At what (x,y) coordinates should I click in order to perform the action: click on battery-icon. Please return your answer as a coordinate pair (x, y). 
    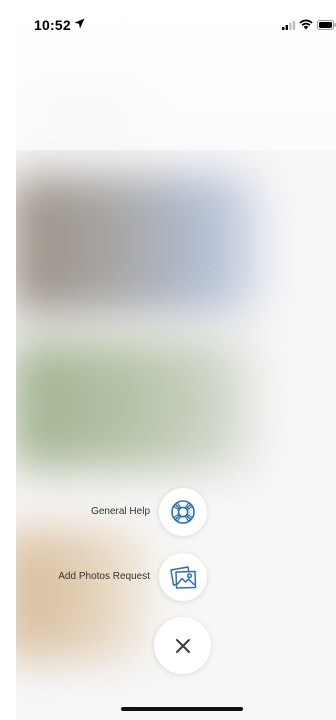
    Looking at the image, I should click on (326, 25).